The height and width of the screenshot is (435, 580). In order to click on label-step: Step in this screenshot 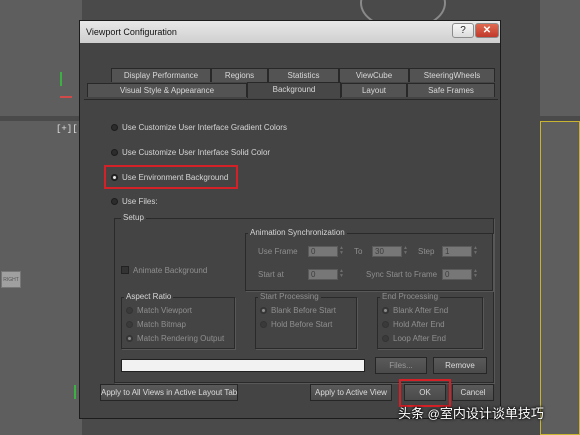, I will do `click(426, 251)`.